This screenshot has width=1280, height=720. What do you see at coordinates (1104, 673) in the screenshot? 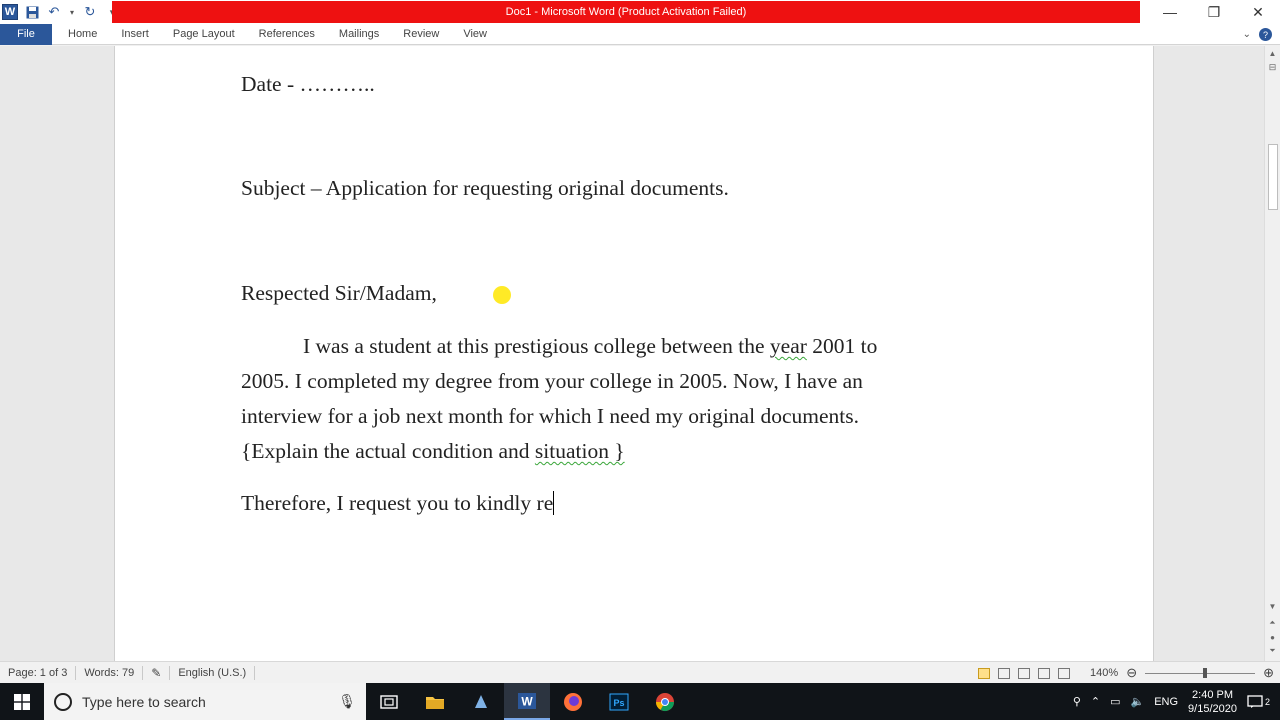
I see `zoom-level: 140%` at bounding box center [1104, 673].